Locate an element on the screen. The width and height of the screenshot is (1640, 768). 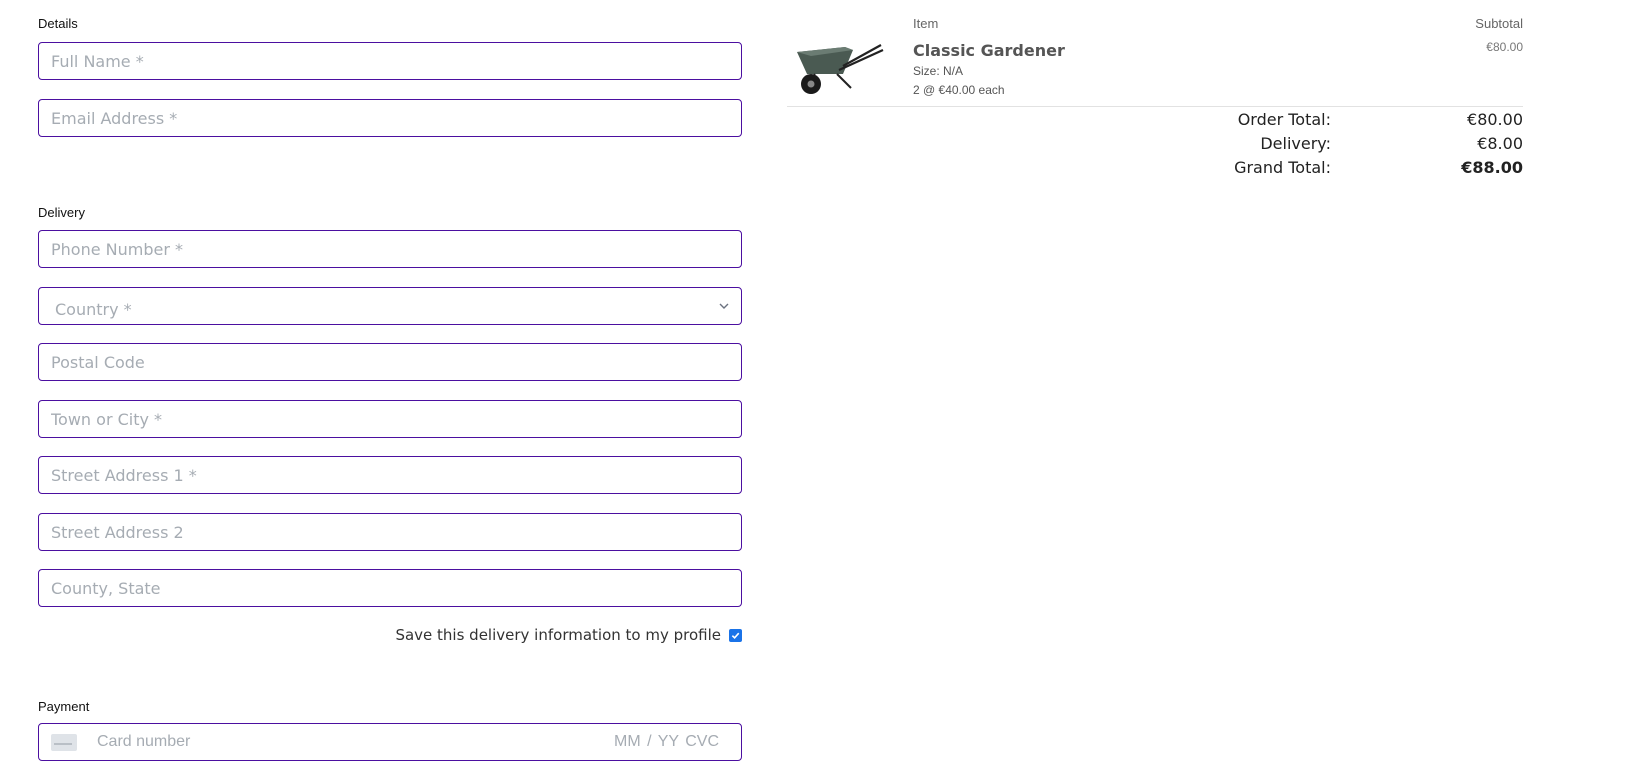
country-select-value: Country * is located at coordinates (93, 309).